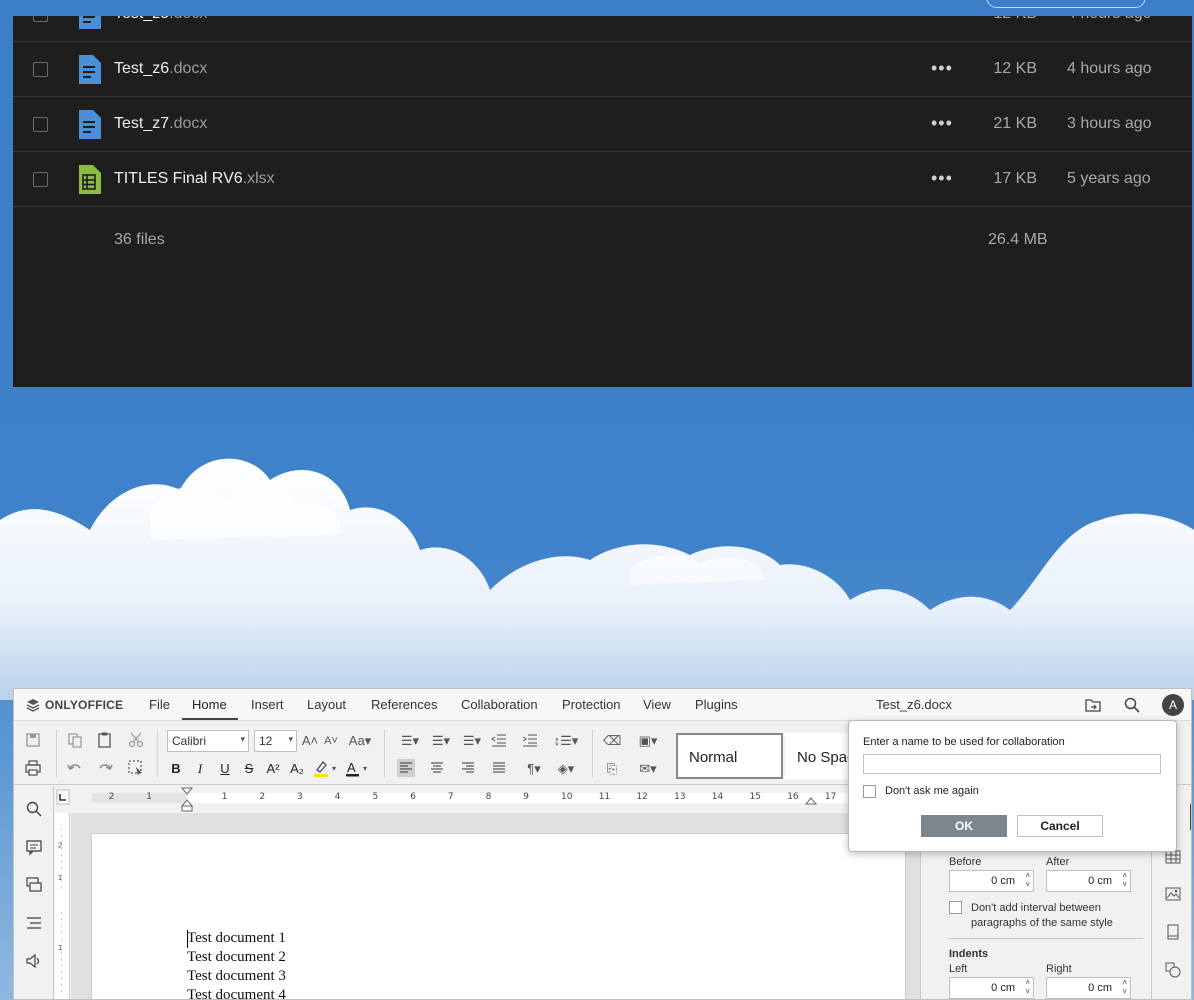 The image size is (1194, 1000). What do you see at coordinates (958, 969) in the screenshot?
I see `indent-left-label: Left` at bounding box center [958, 969].